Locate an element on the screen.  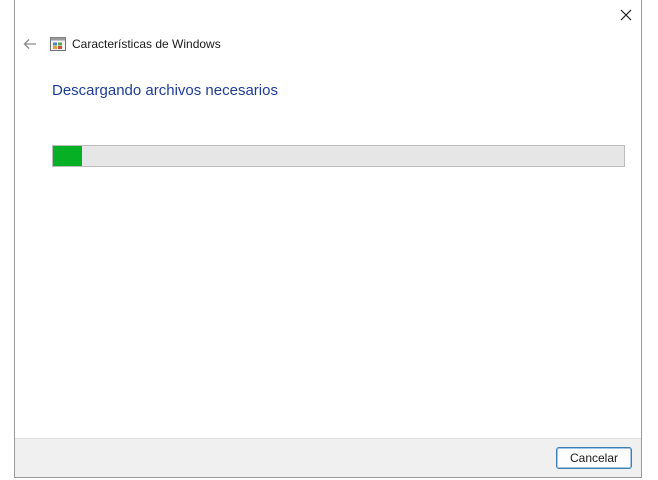
window-title: Características de Windows is located at coordinates (146, 44).